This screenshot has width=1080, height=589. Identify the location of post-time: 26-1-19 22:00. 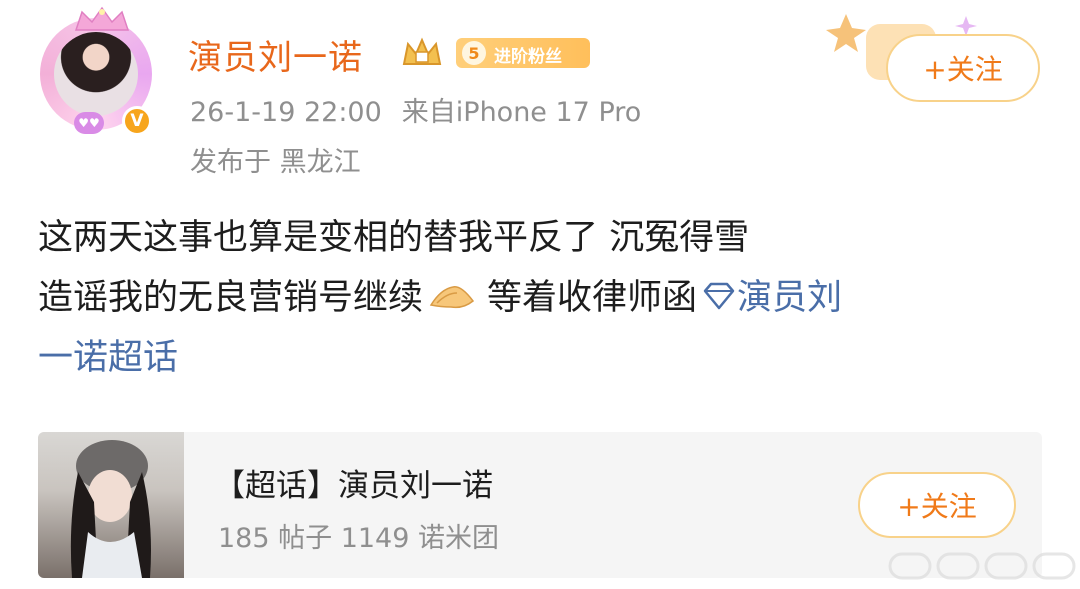
(286, 112).